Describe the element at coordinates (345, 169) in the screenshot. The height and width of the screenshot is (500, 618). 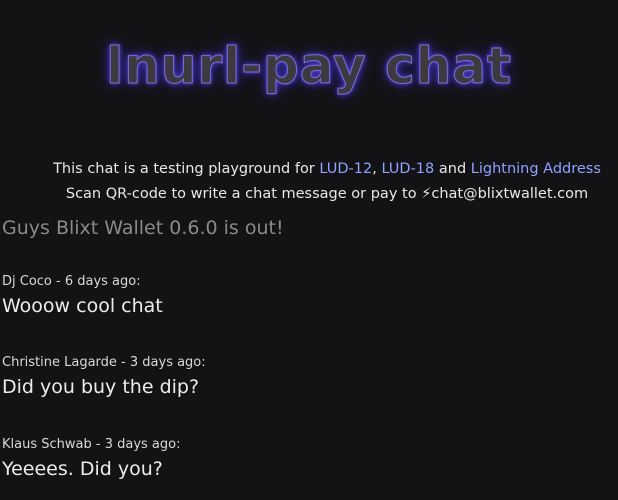
I see `lud12-link: LUD-12` at that location.